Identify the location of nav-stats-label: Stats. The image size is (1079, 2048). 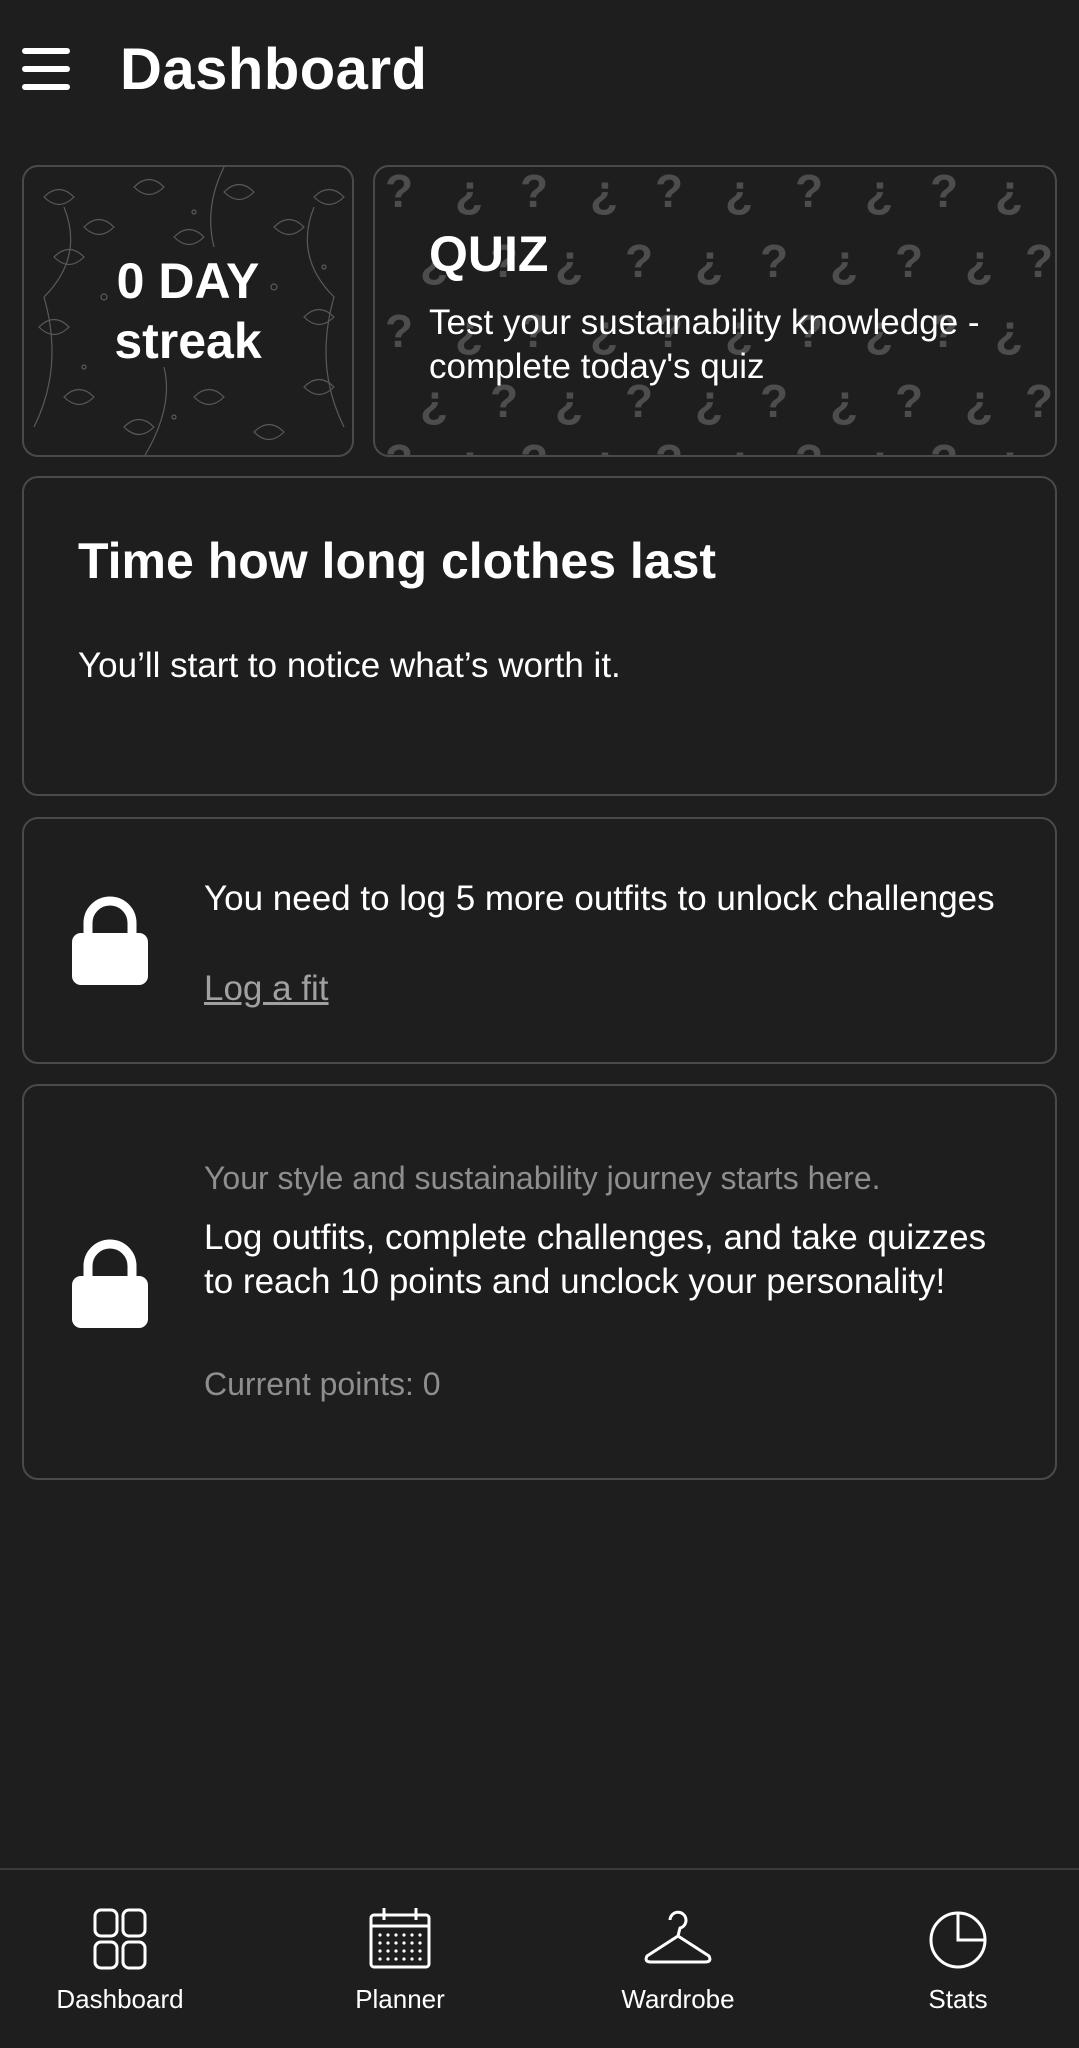
(958, 1999).